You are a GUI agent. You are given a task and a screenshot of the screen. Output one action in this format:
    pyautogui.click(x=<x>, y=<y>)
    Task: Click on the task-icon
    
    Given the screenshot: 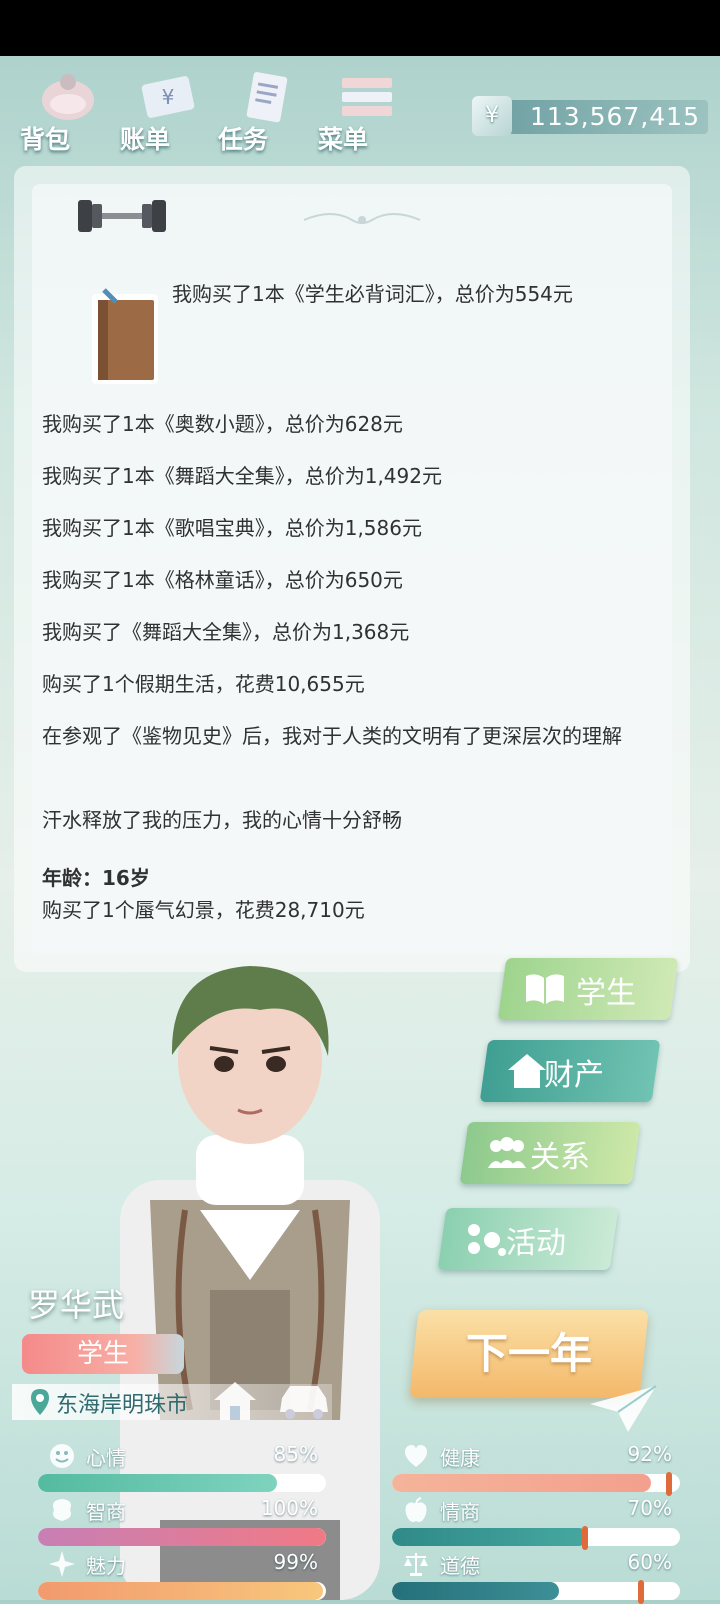 What is the action you would take?
    pyautogui.click(x=267, y=97)
    